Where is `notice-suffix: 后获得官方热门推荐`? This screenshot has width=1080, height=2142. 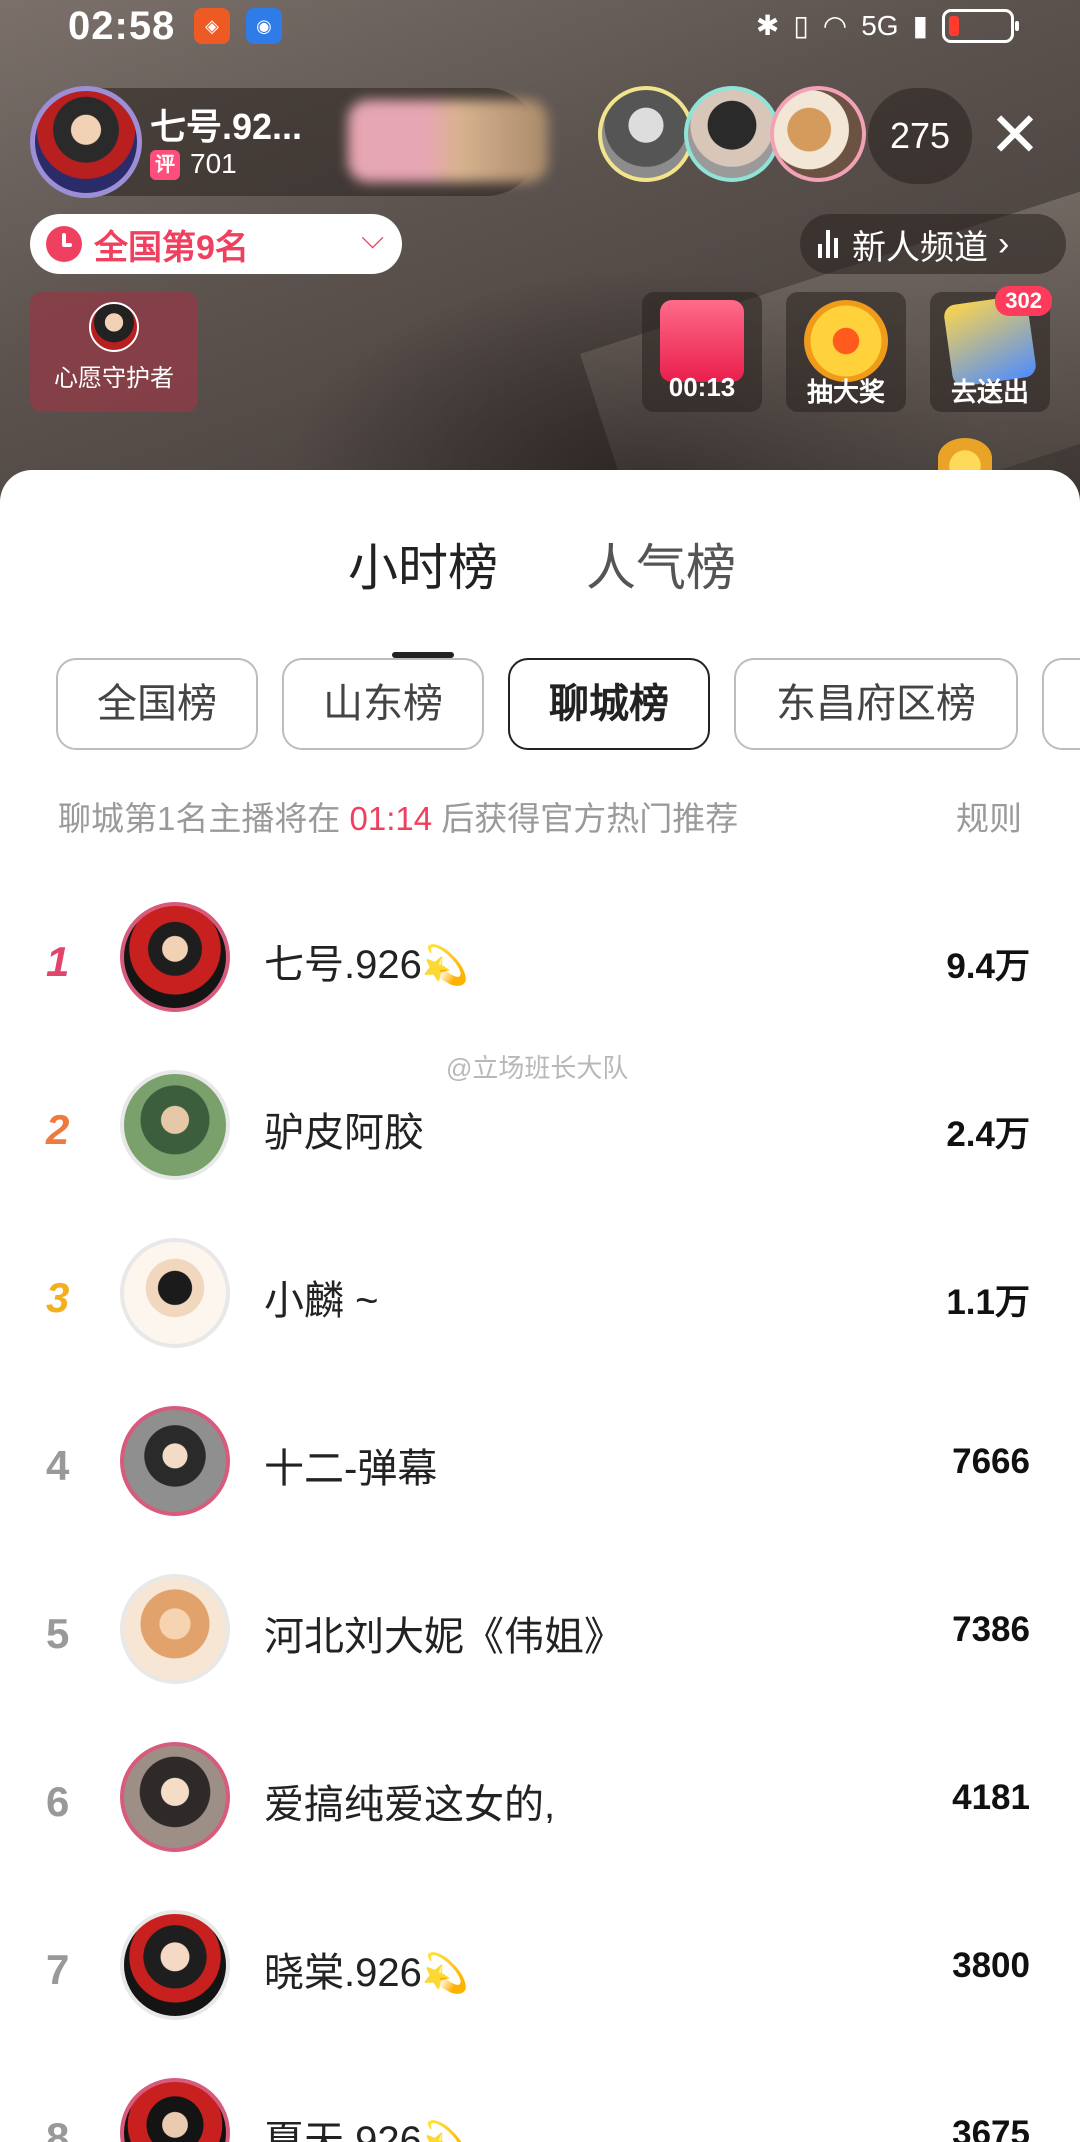 notice-suffix: 后获得官方热门推荐 is located at coordinates (590, 818).